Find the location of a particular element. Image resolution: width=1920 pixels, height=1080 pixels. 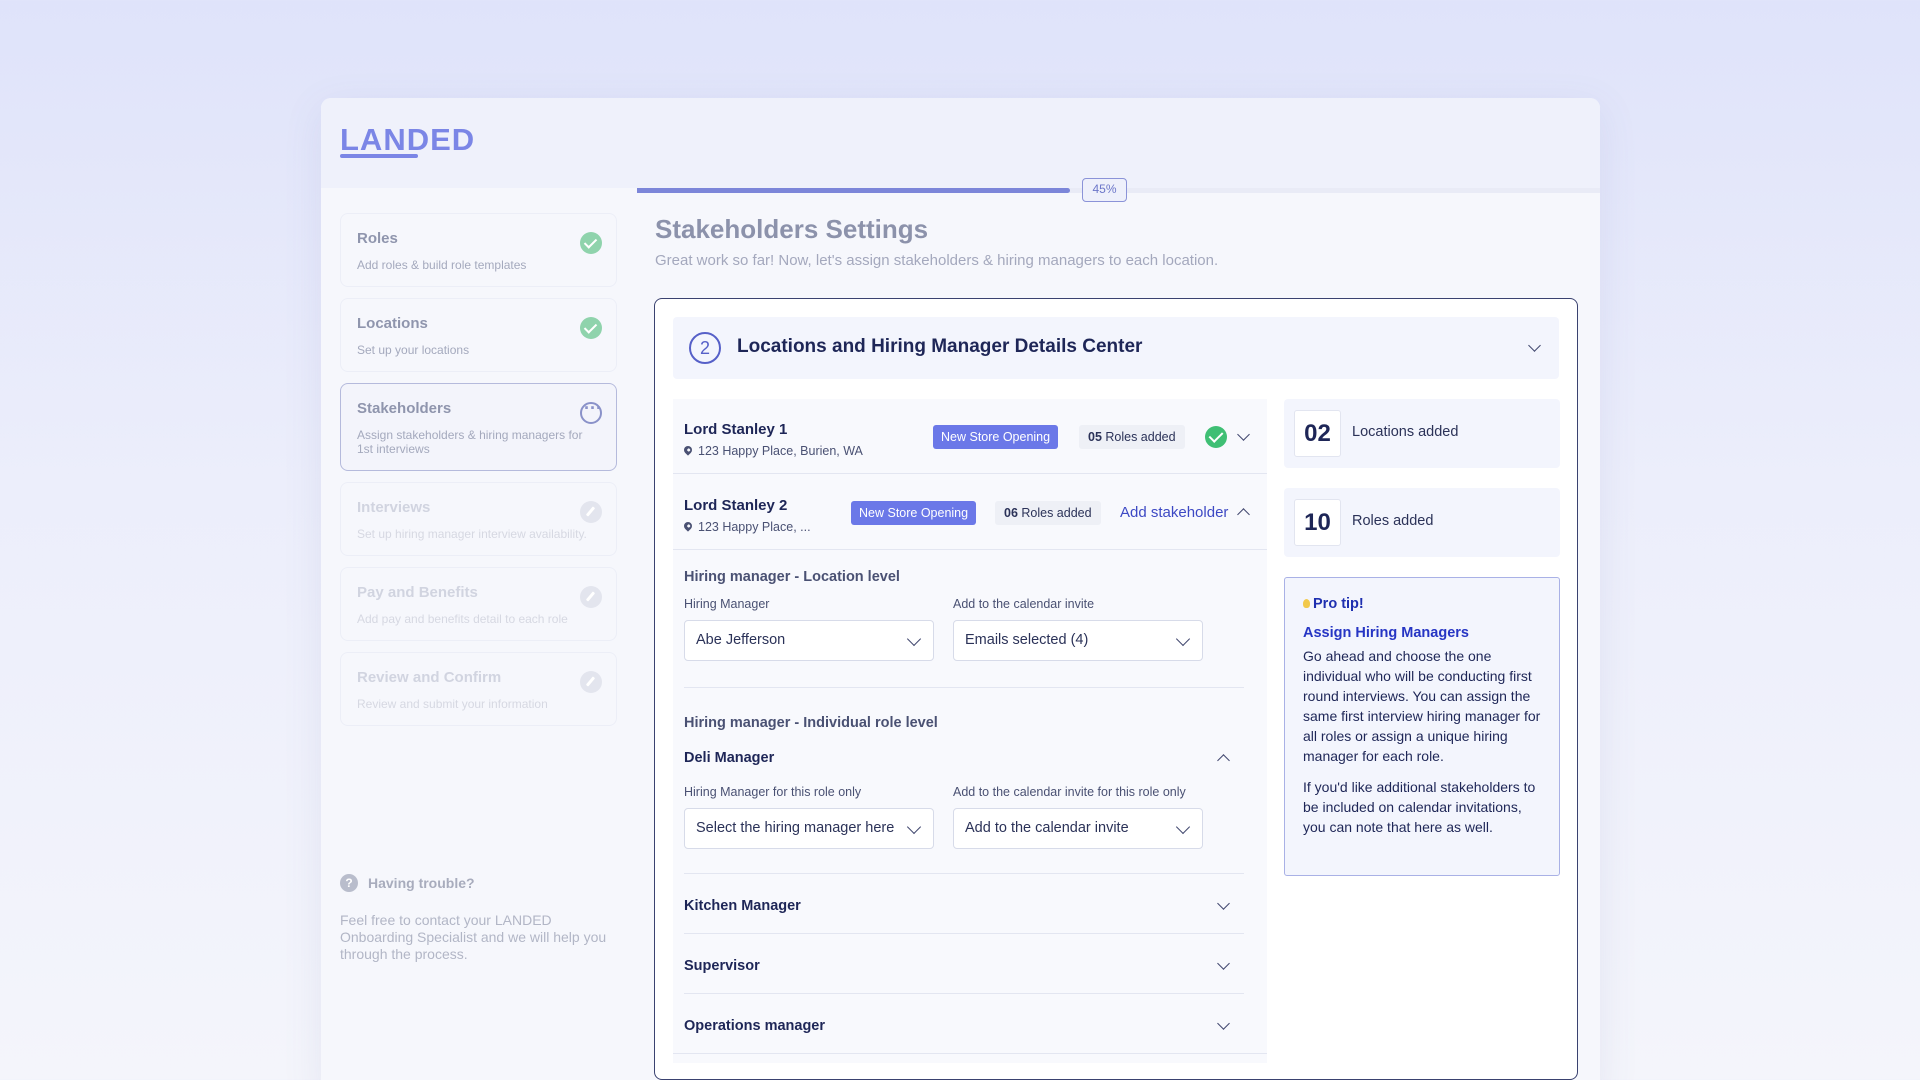

help-title: Having trouble? is located at coordinates (421, 883).